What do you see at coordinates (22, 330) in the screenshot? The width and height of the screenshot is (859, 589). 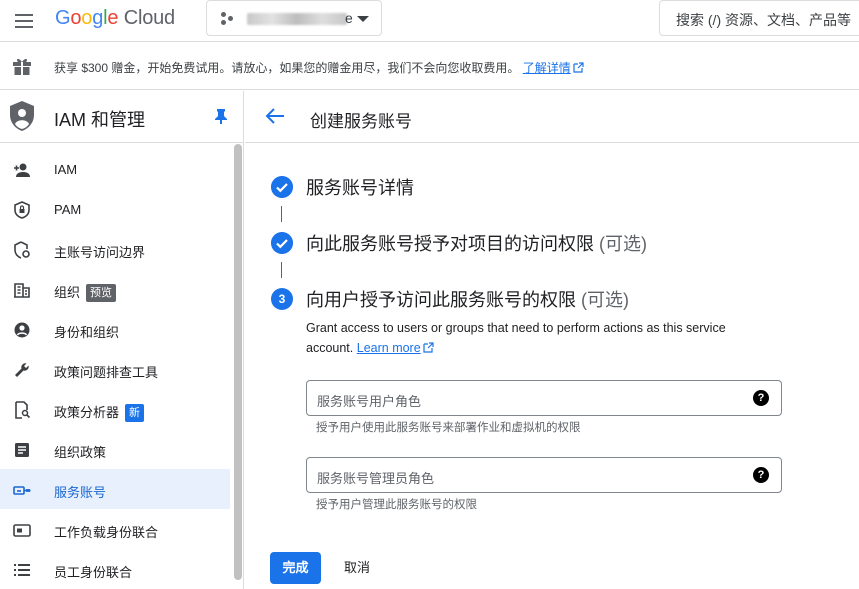 I see `account-circle-icon` at bounding box center [22, 330].